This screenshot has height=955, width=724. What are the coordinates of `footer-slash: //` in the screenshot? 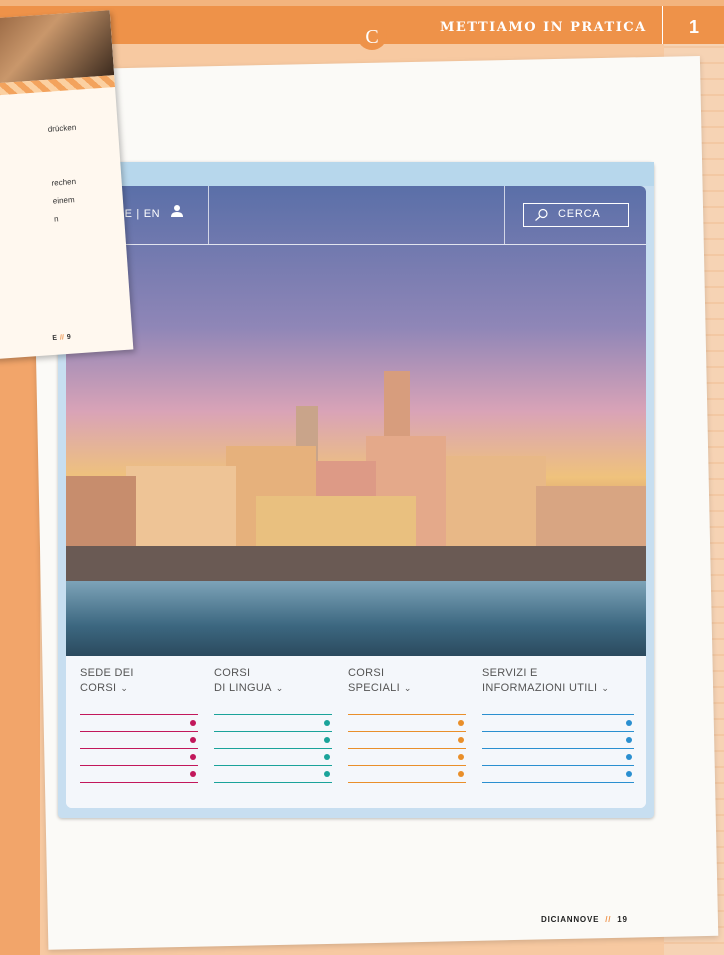 It's located at (608, 919).